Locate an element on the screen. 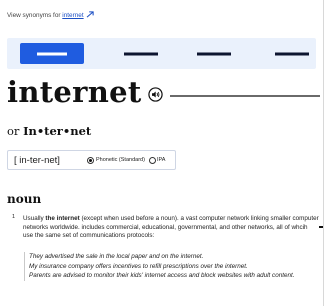 This screenshot has width=326, height=306. synonyms-link: internet is located at coordinates (72, 15).